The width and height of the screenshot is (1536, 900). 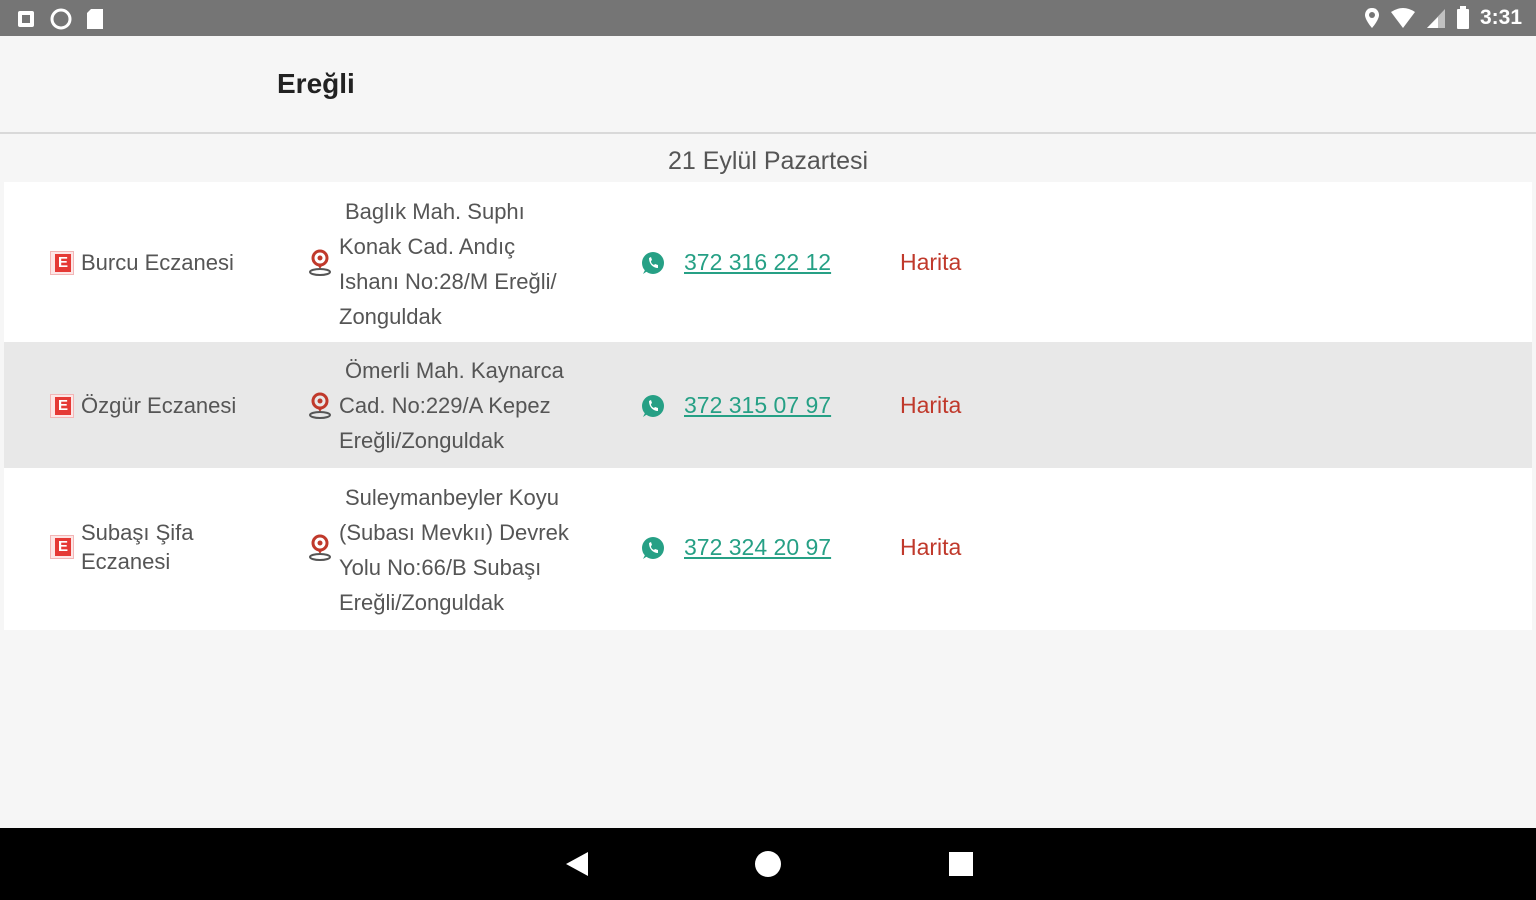 I want to click on home-icon, so click(x=768, y=864).